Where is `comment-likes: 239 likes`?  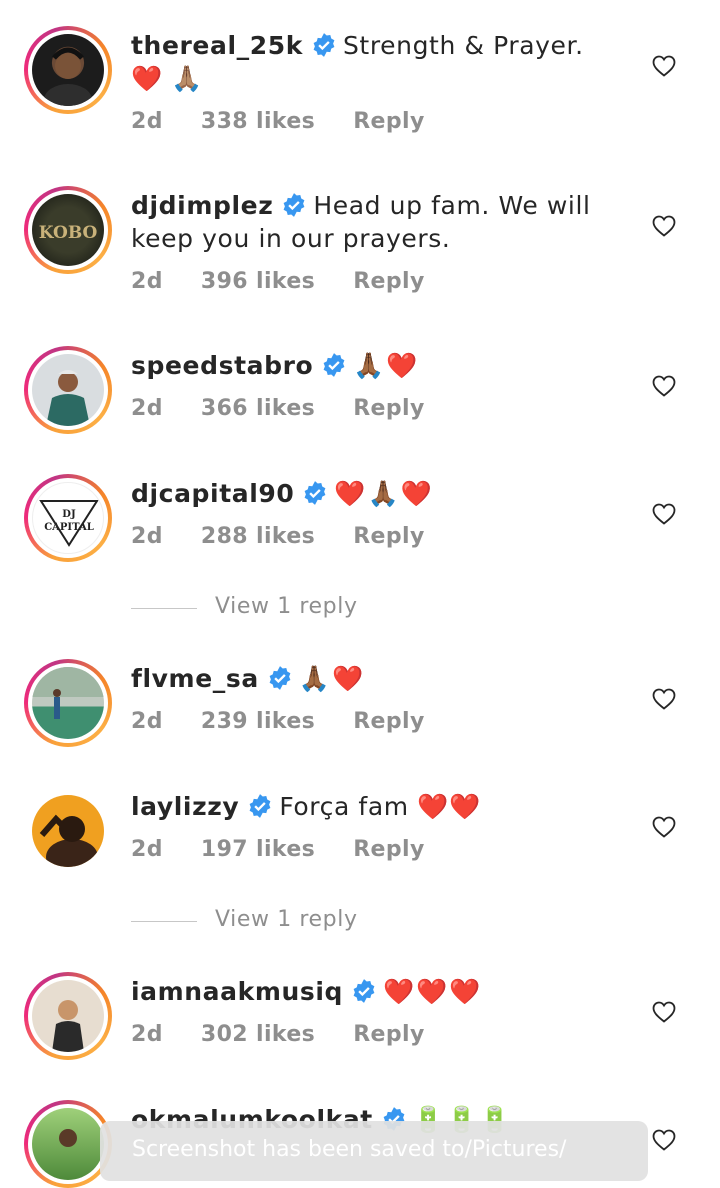
comment-likes: 239 likes is located at coordinates (258, 721).